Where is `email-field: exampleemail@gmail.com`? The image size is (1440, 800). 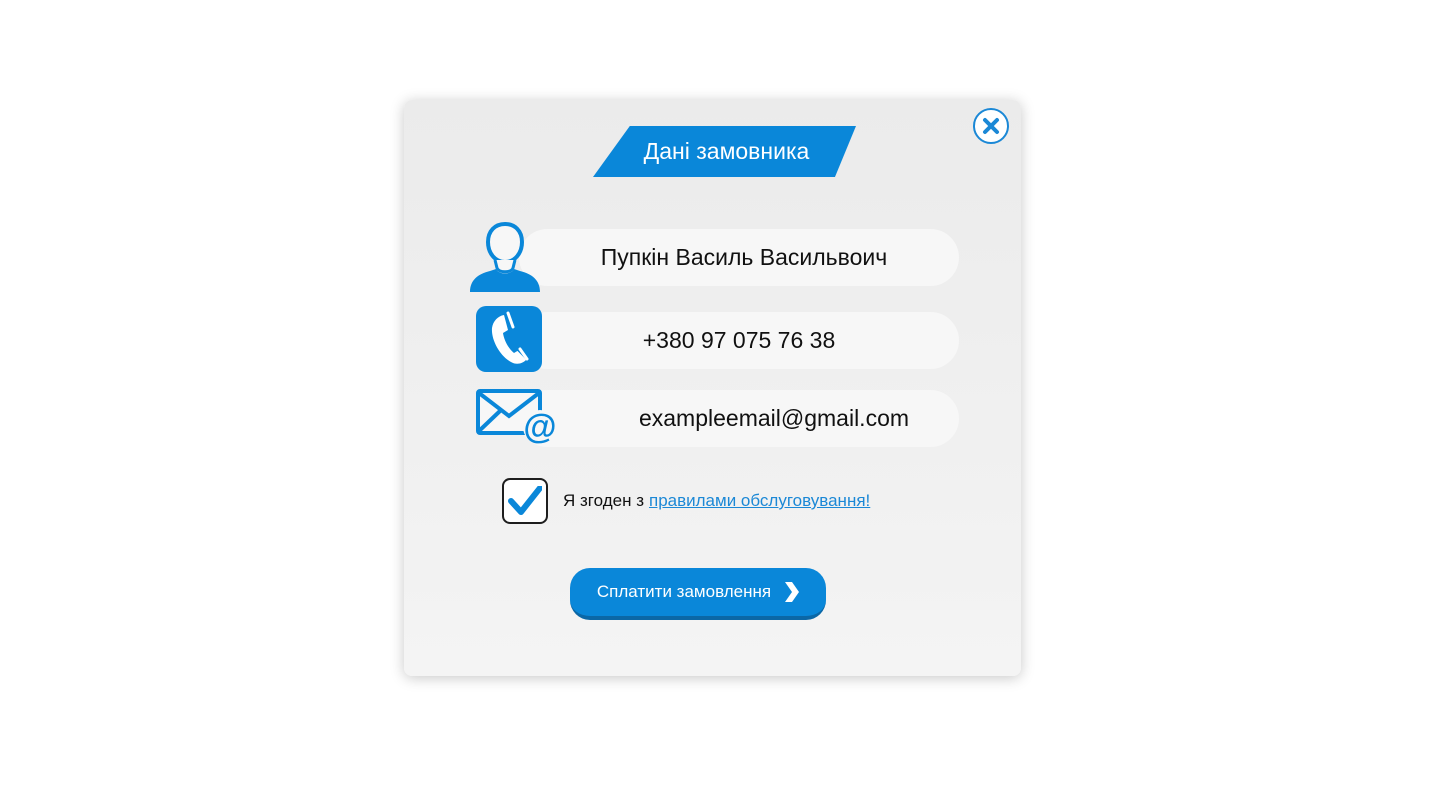
email-field: exampleemail@gmail.com is located at coordinates (739, 418).